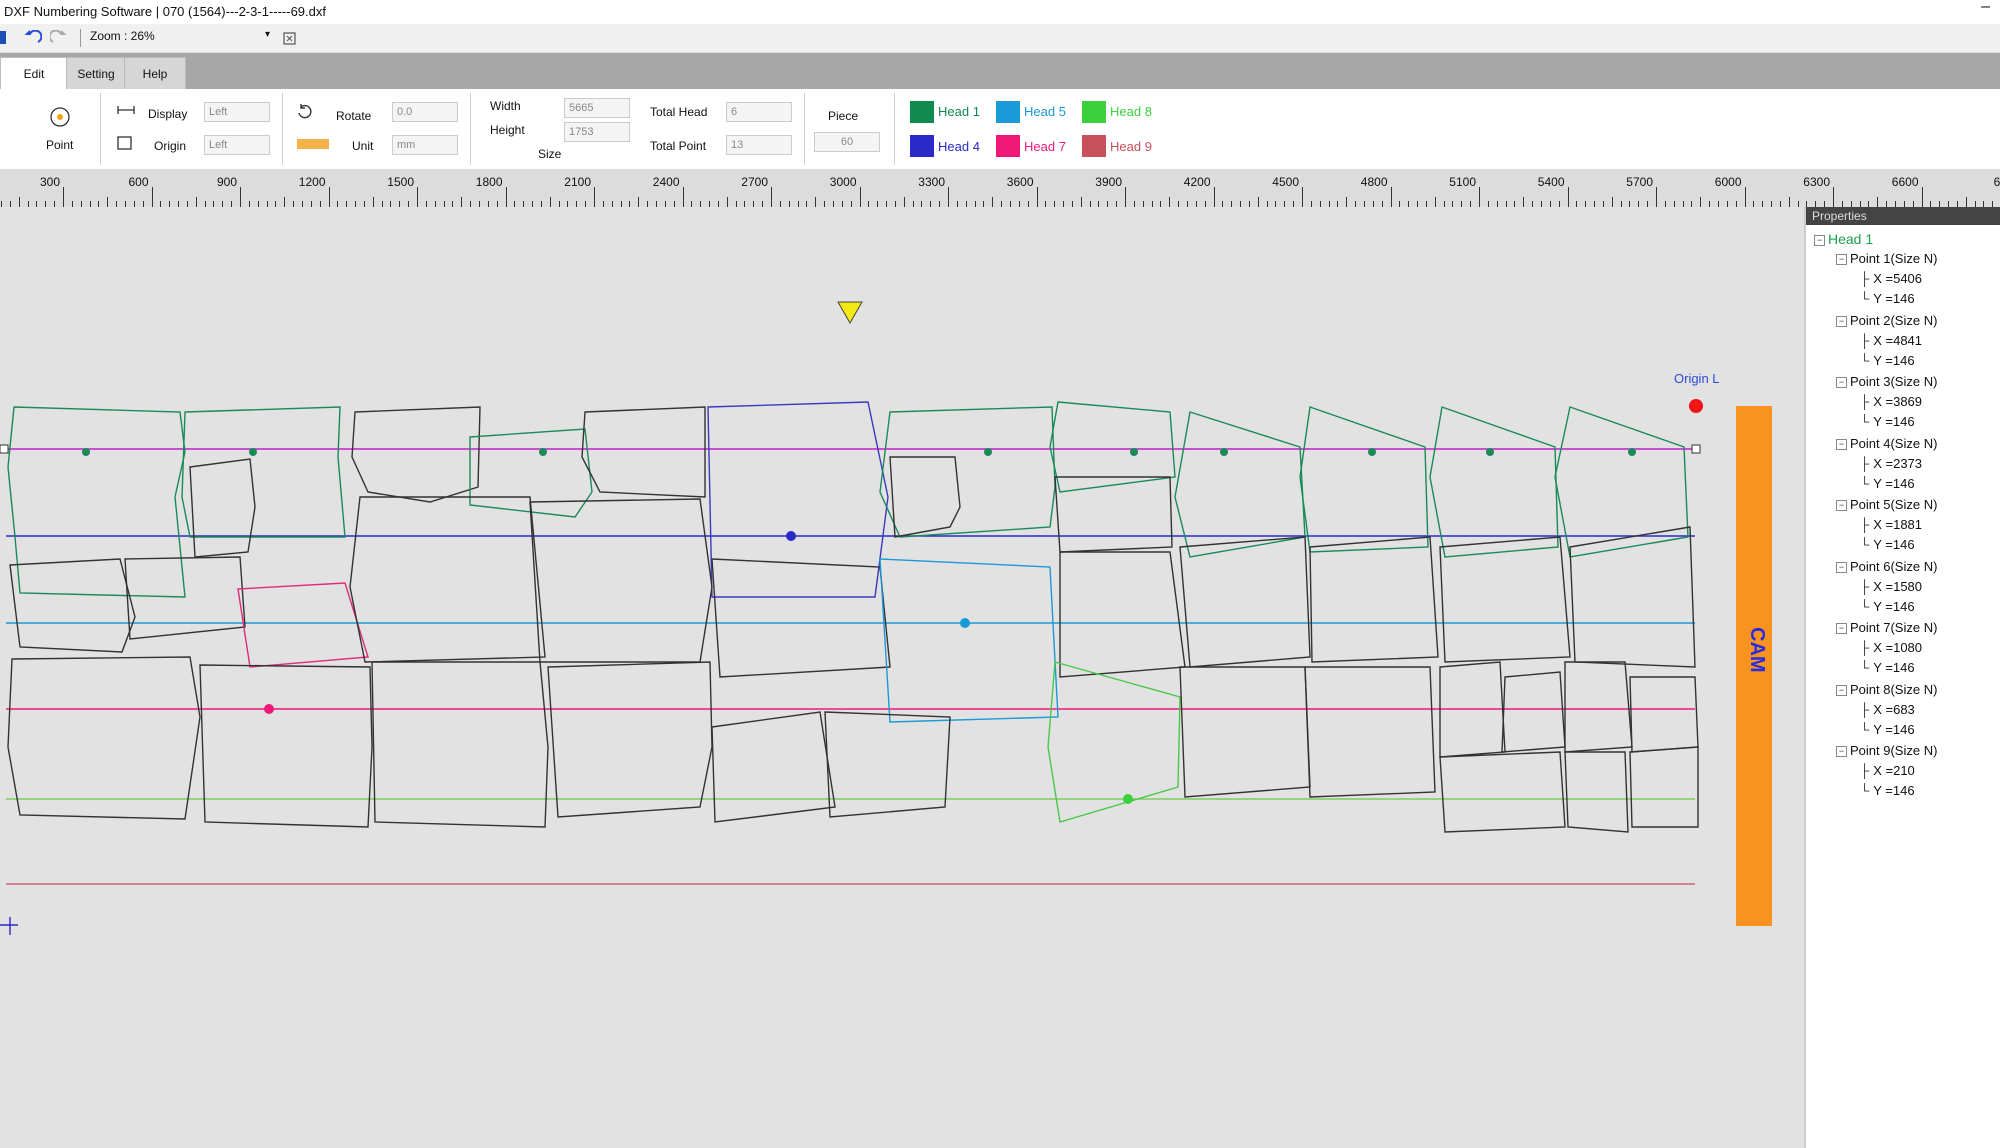  What do you see at coordinates (1886, 443) in the screenshot?
I see `tree-point-node: − Point 4(Size N)` at bounding box center [1886, 443].